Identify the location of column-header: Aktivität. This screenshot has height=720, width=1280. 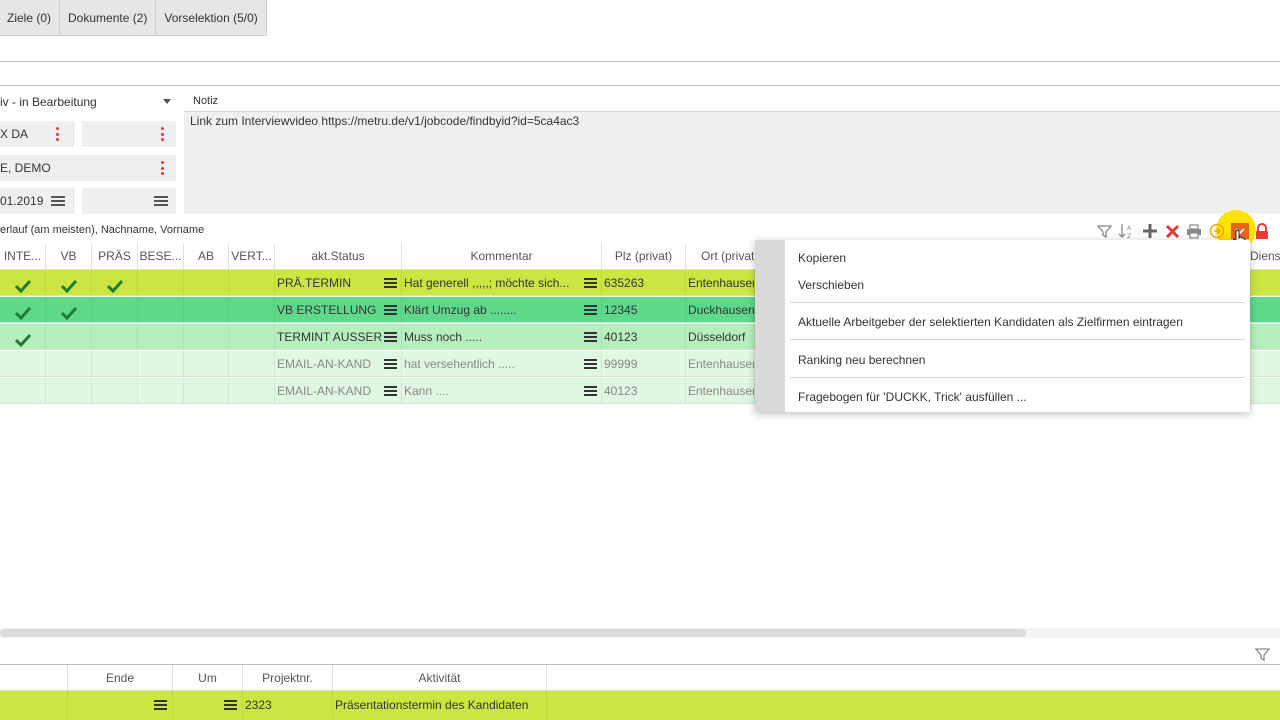
(440, 678).